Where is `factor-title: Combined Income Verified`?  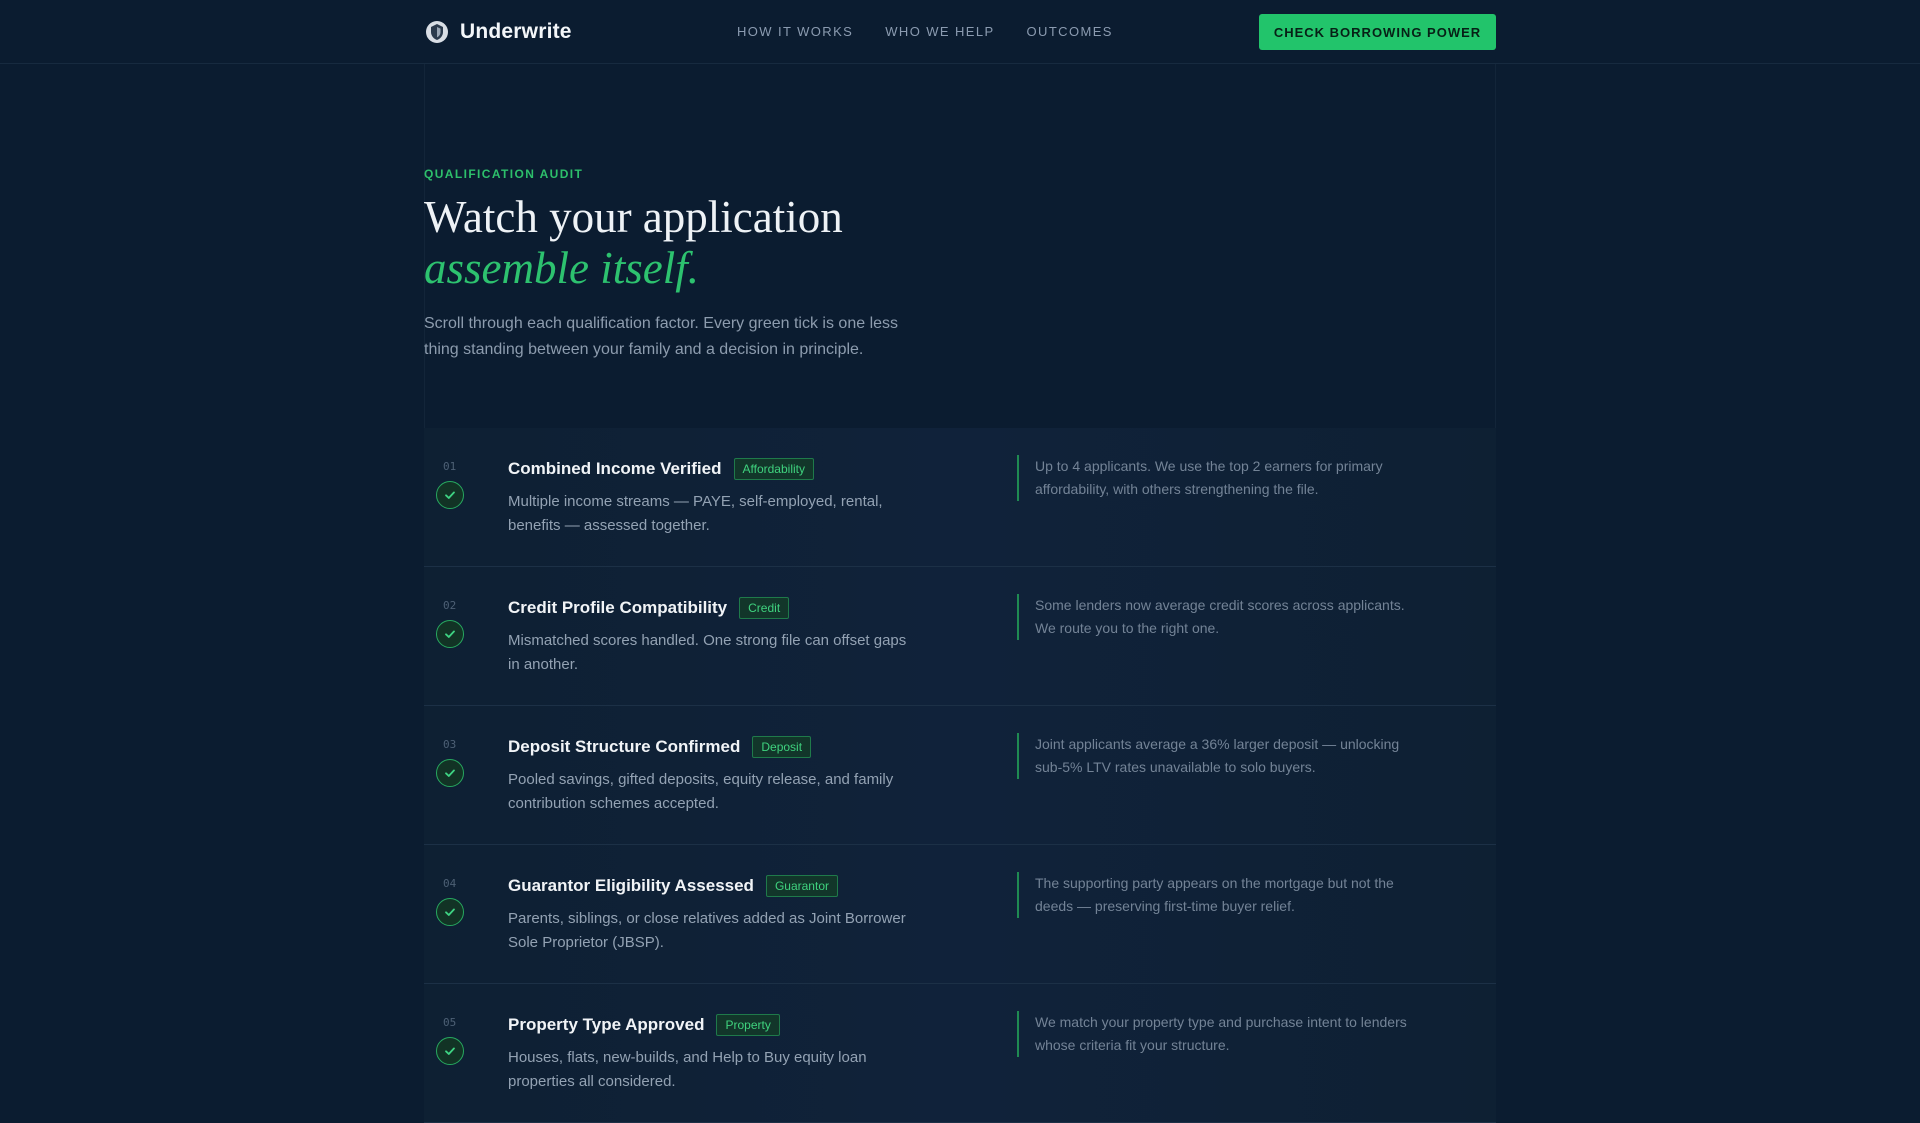
factor-title: Combined Income Verified is located at coordinates (615, 468).